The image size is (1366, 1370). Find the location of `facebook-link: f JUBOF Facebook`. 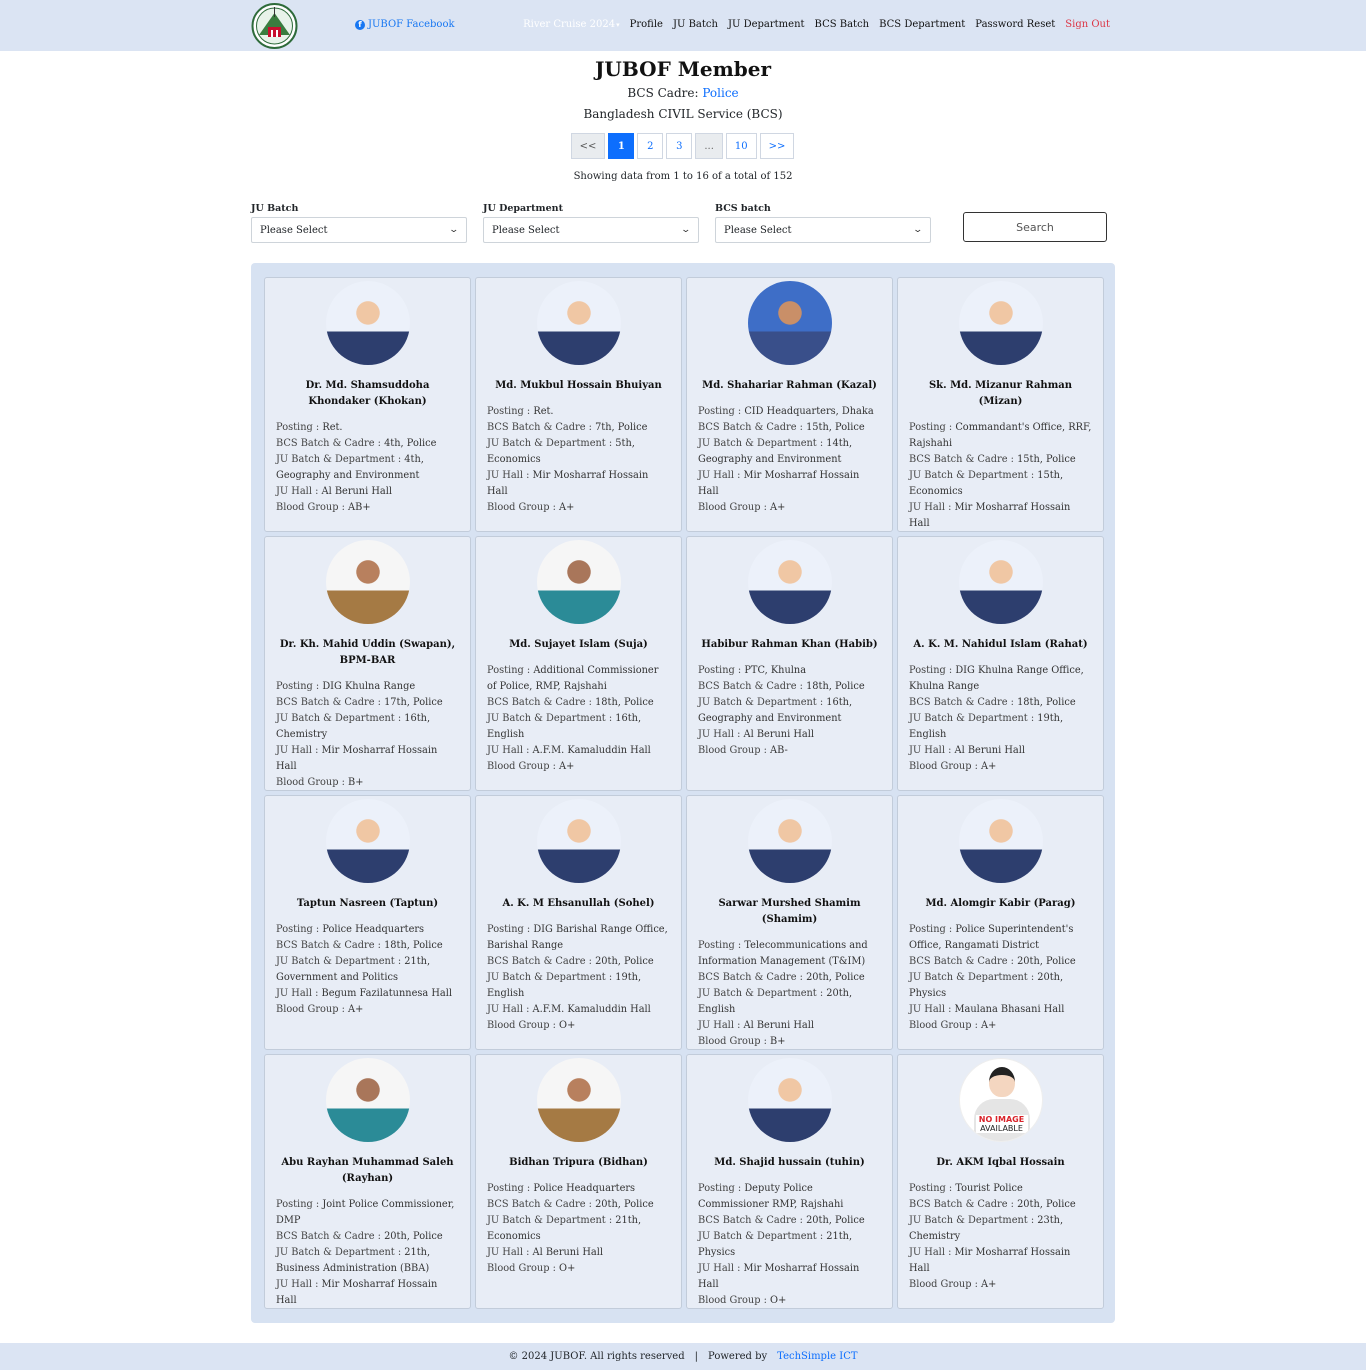

facebook-link: f JUBOF Facebook is located at coordinates (405, 24).